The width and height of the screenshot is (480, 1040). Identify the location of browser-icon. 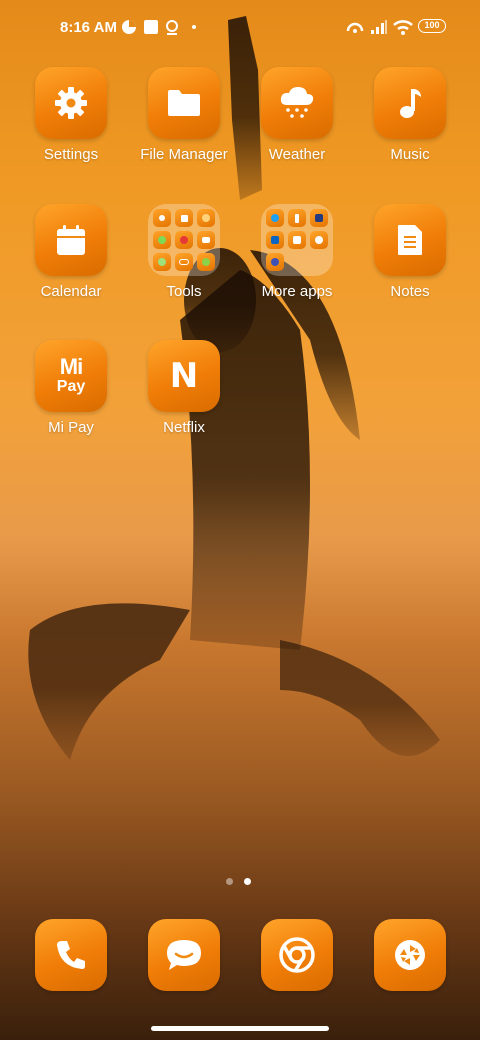
(297, 955).